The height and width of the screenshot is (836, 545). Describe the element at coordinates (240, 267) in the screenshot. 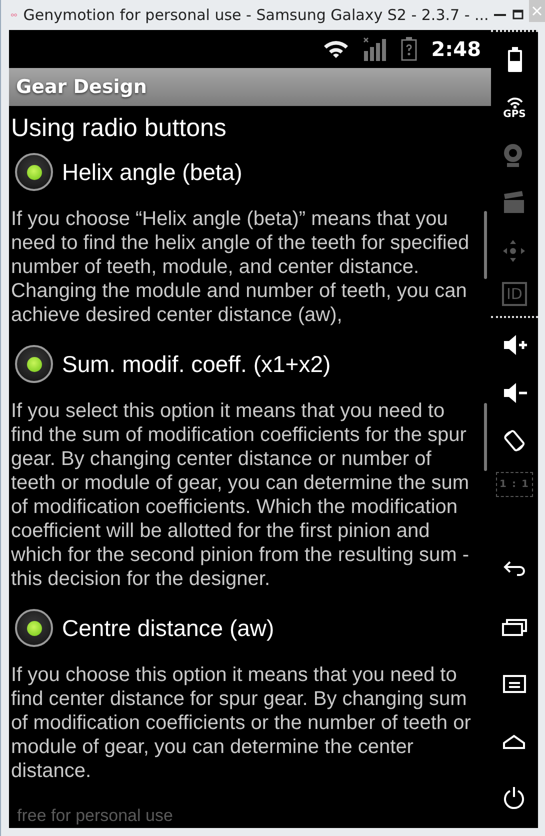

I see `option-description: If you choose “Helix angle (beta)” means that you need to find the helix angle of the teeth for specified number of teeth, module, and center distance. Changing the module and number of teeth, you can achieve desired center distance (aw),` at that location.